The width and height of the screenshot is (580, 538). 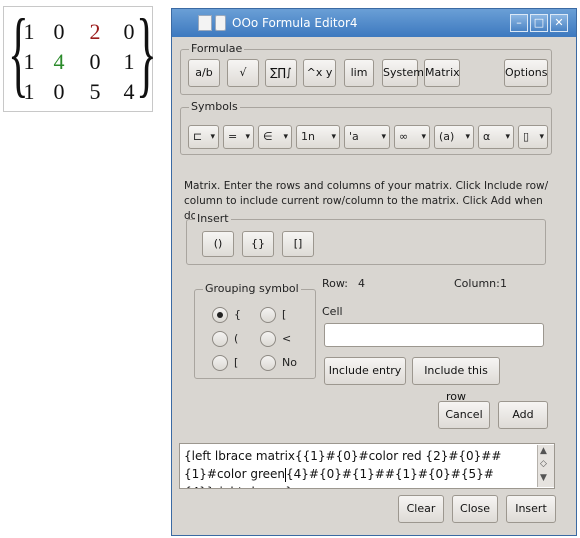 I want to click on matrix-cell: 4, so click(x=129, y=91).